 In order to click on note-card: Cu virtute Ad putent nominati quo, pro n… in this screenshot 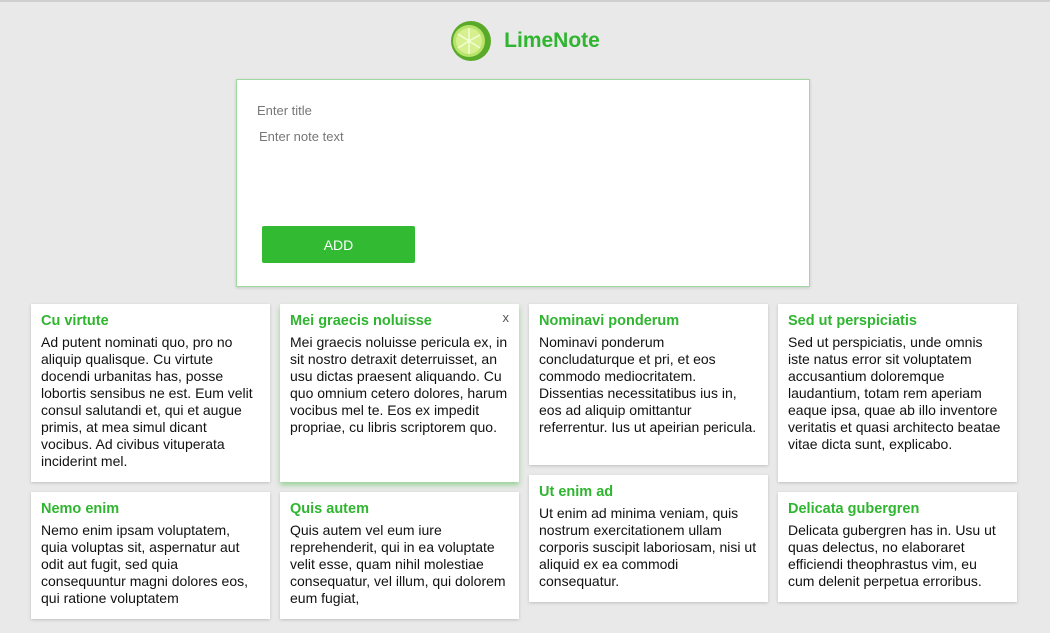, I will do `click(150, 393)`.